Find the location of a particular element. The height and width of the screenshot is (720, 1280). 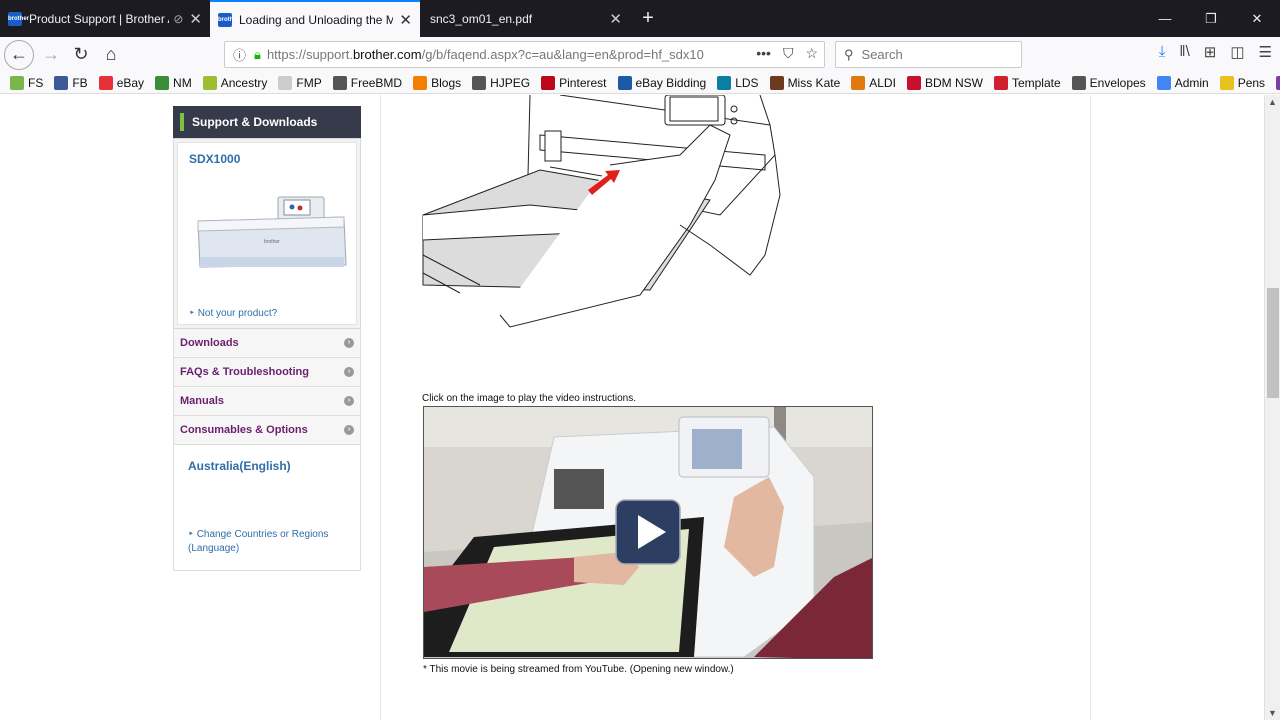

window-controls: — ❐ ✕ is located at coordinates (1211, 18).